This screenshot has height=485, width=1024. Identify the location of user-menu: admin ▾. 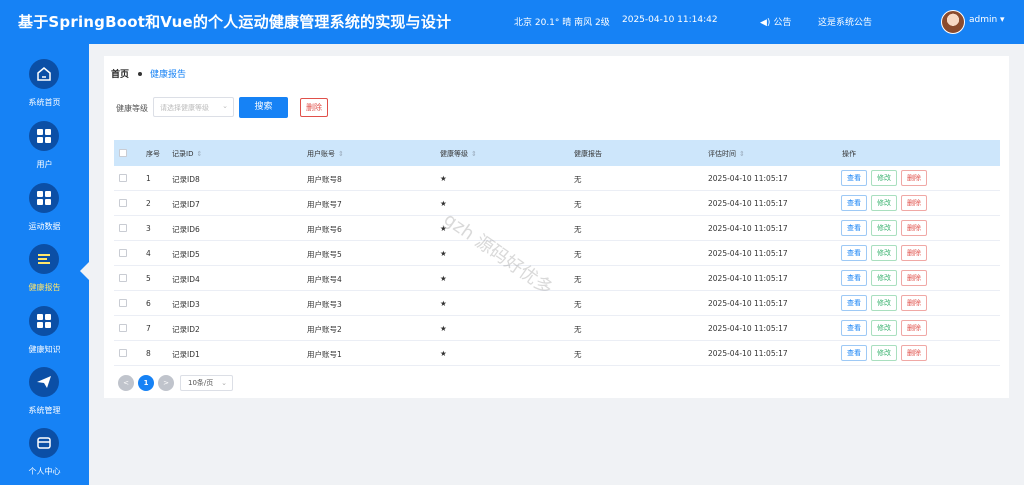
(987, 20).